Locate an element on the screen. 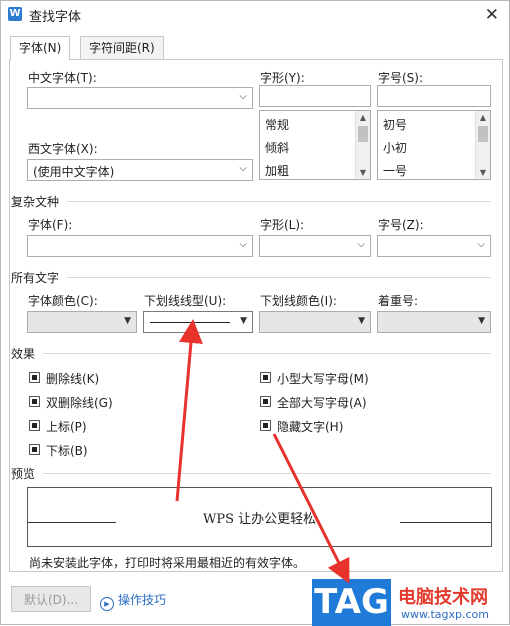 This screenshot has width=510, height=626. arrow-to-hidden-text is located at coordinates (311, 508).